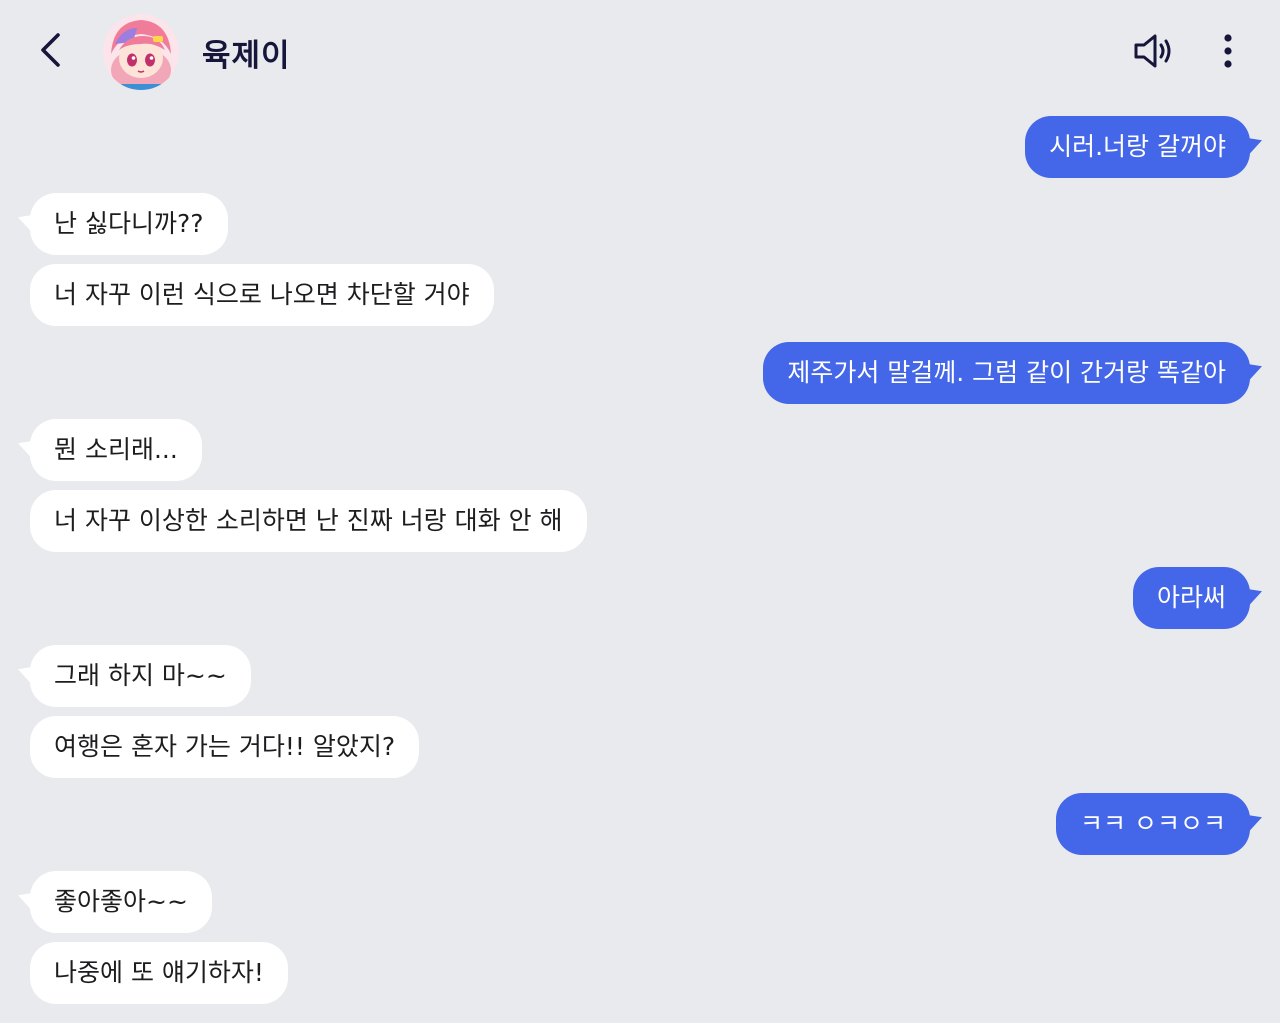 This screenshot has height=1023, width=1280. I want to click on incoming-message: 너 자꾸 이상한 소리하면 난 진짜 너랑 대화 안 해, so click(308, 521).